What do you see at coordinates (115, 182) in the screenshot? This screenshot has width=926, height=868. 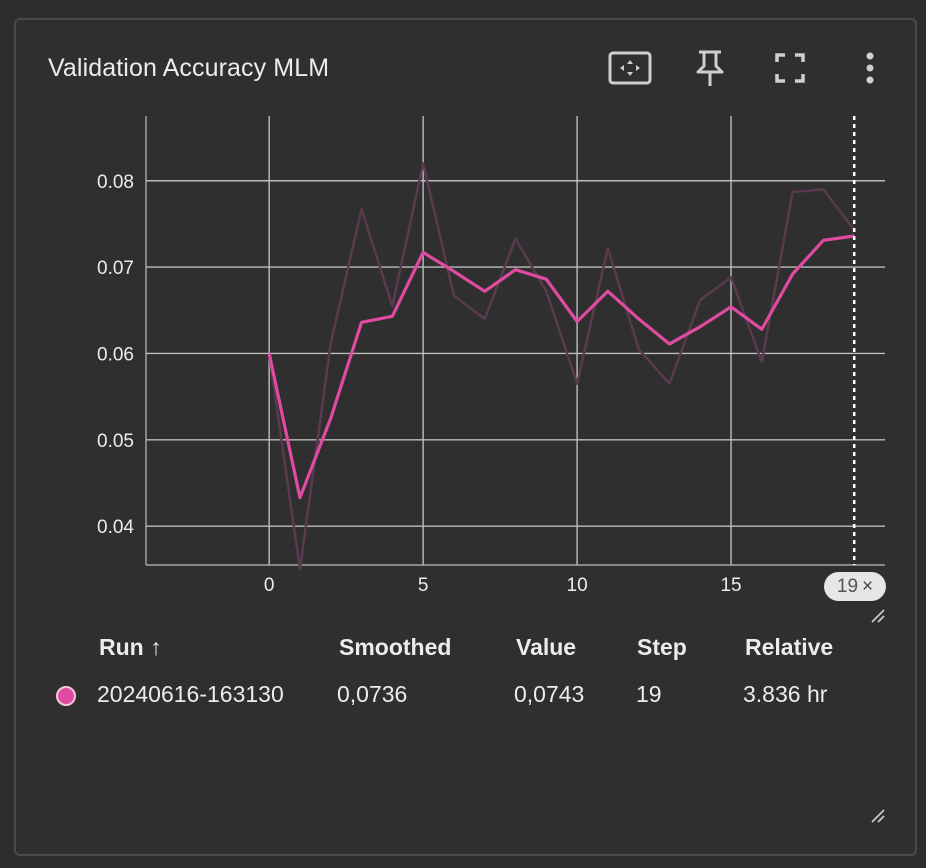 I see `y-tick-label: 0.08` at bounding box center [115, 182].